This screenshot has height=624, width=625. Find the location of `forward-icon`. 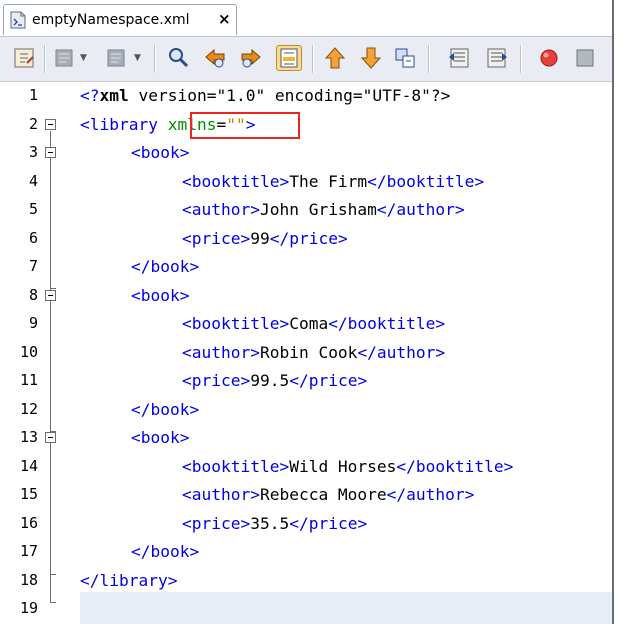

forward-icon is located at coordinates (117, 58).